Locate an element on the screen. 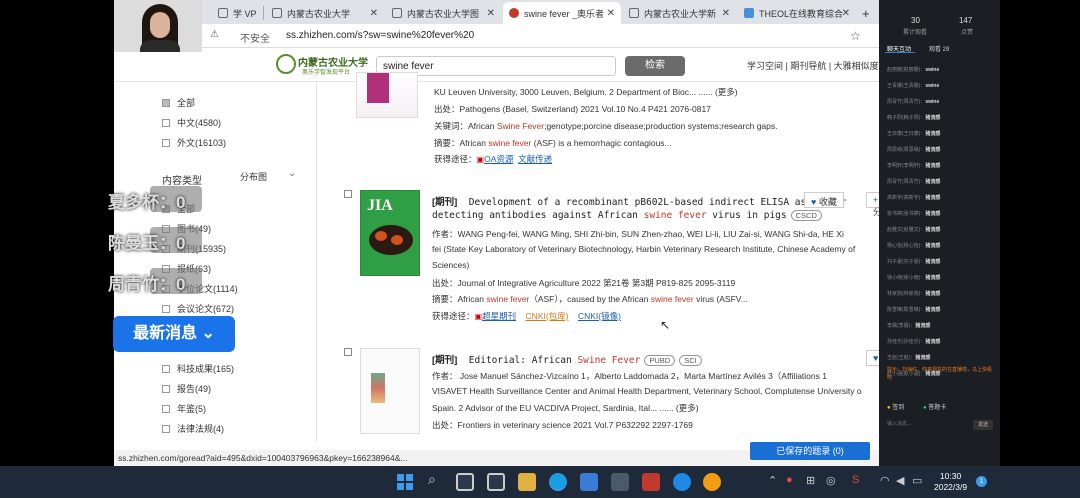 The width and height of the screenshot is (1080, 498). wps-icon is located at coordinates (651, 482).